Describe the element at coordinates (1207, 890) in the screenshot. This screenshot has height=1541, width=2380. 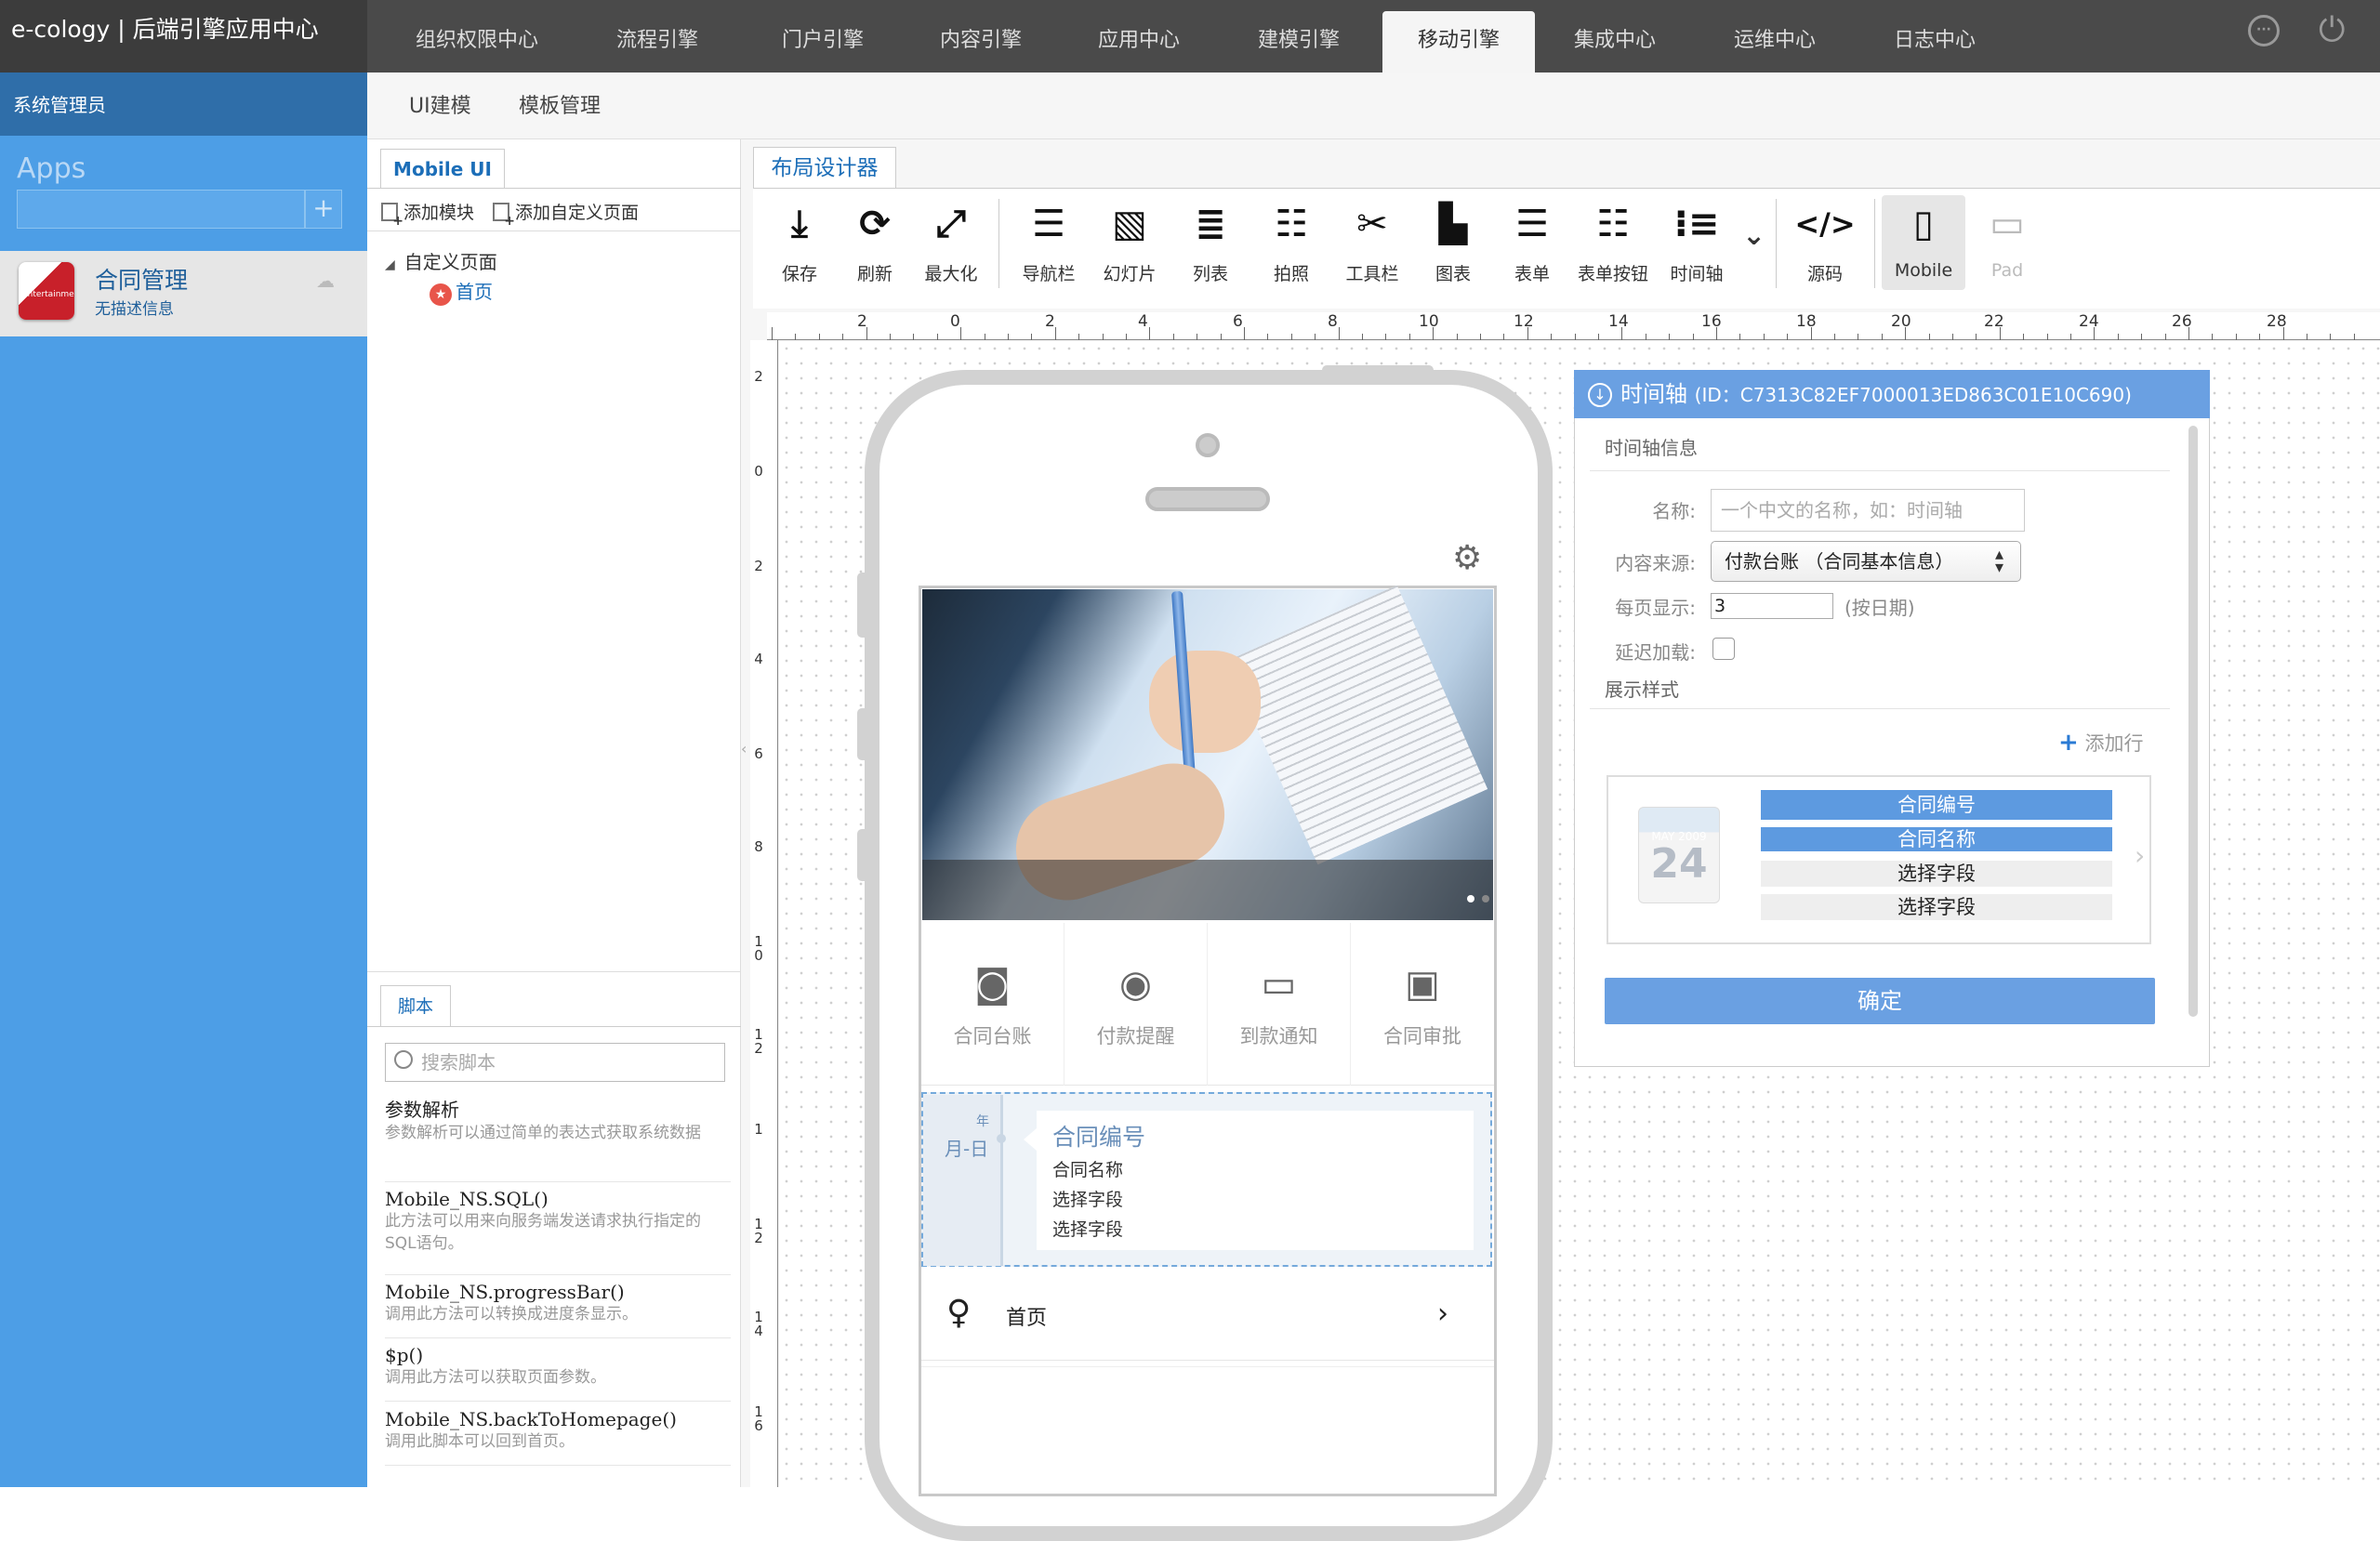
I see `banner-caption-bar` at that location.